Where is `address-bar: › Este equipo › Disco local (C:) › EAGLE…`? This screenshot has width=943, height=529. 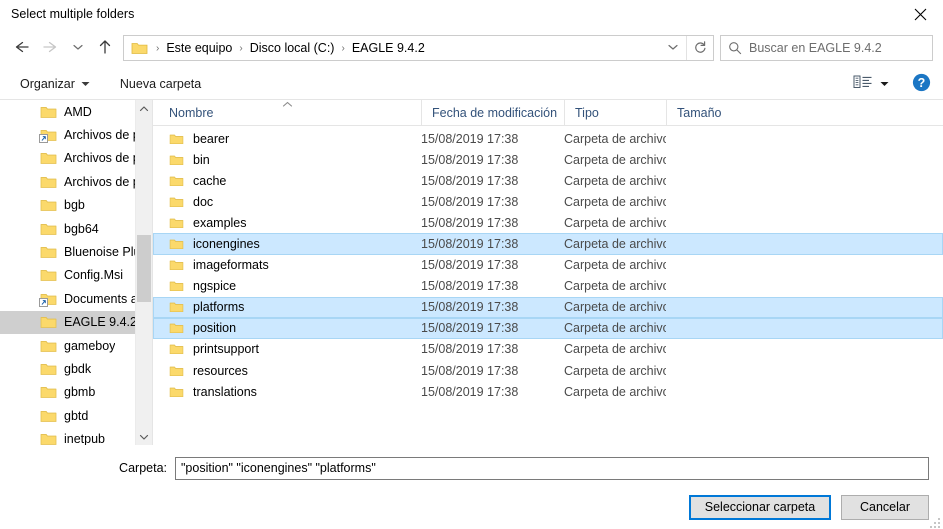 address-bar: › Este equipo › Disco local (C:) › EAGLE… is located at coordinates (418, 48).